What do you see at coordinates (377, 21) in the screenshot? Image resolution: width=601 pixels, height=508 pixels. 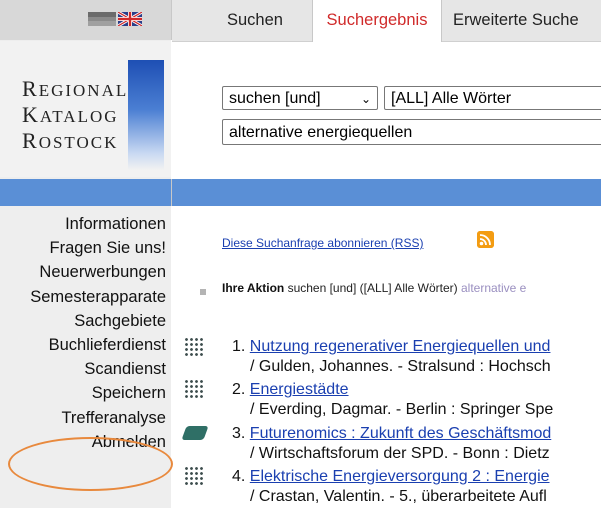 I see `tab-suchergebnis: Suchergebnis` at bounding box center [377, 21].